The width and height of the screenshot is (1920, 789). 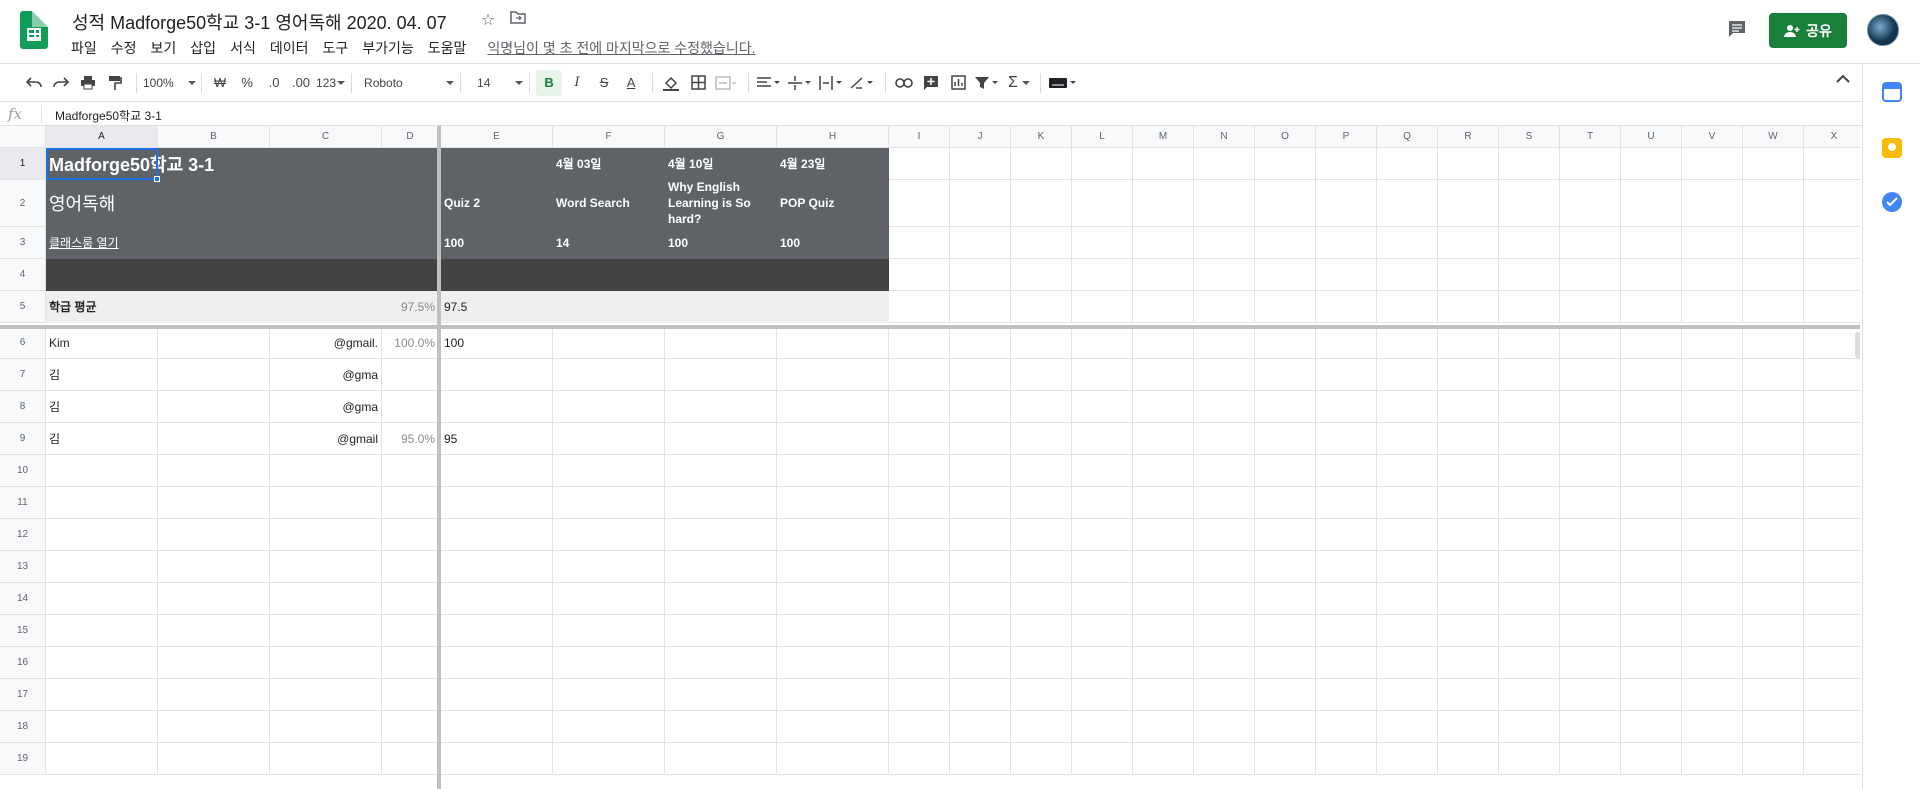 I want to click on print-icon, so click(x=88, y=83).